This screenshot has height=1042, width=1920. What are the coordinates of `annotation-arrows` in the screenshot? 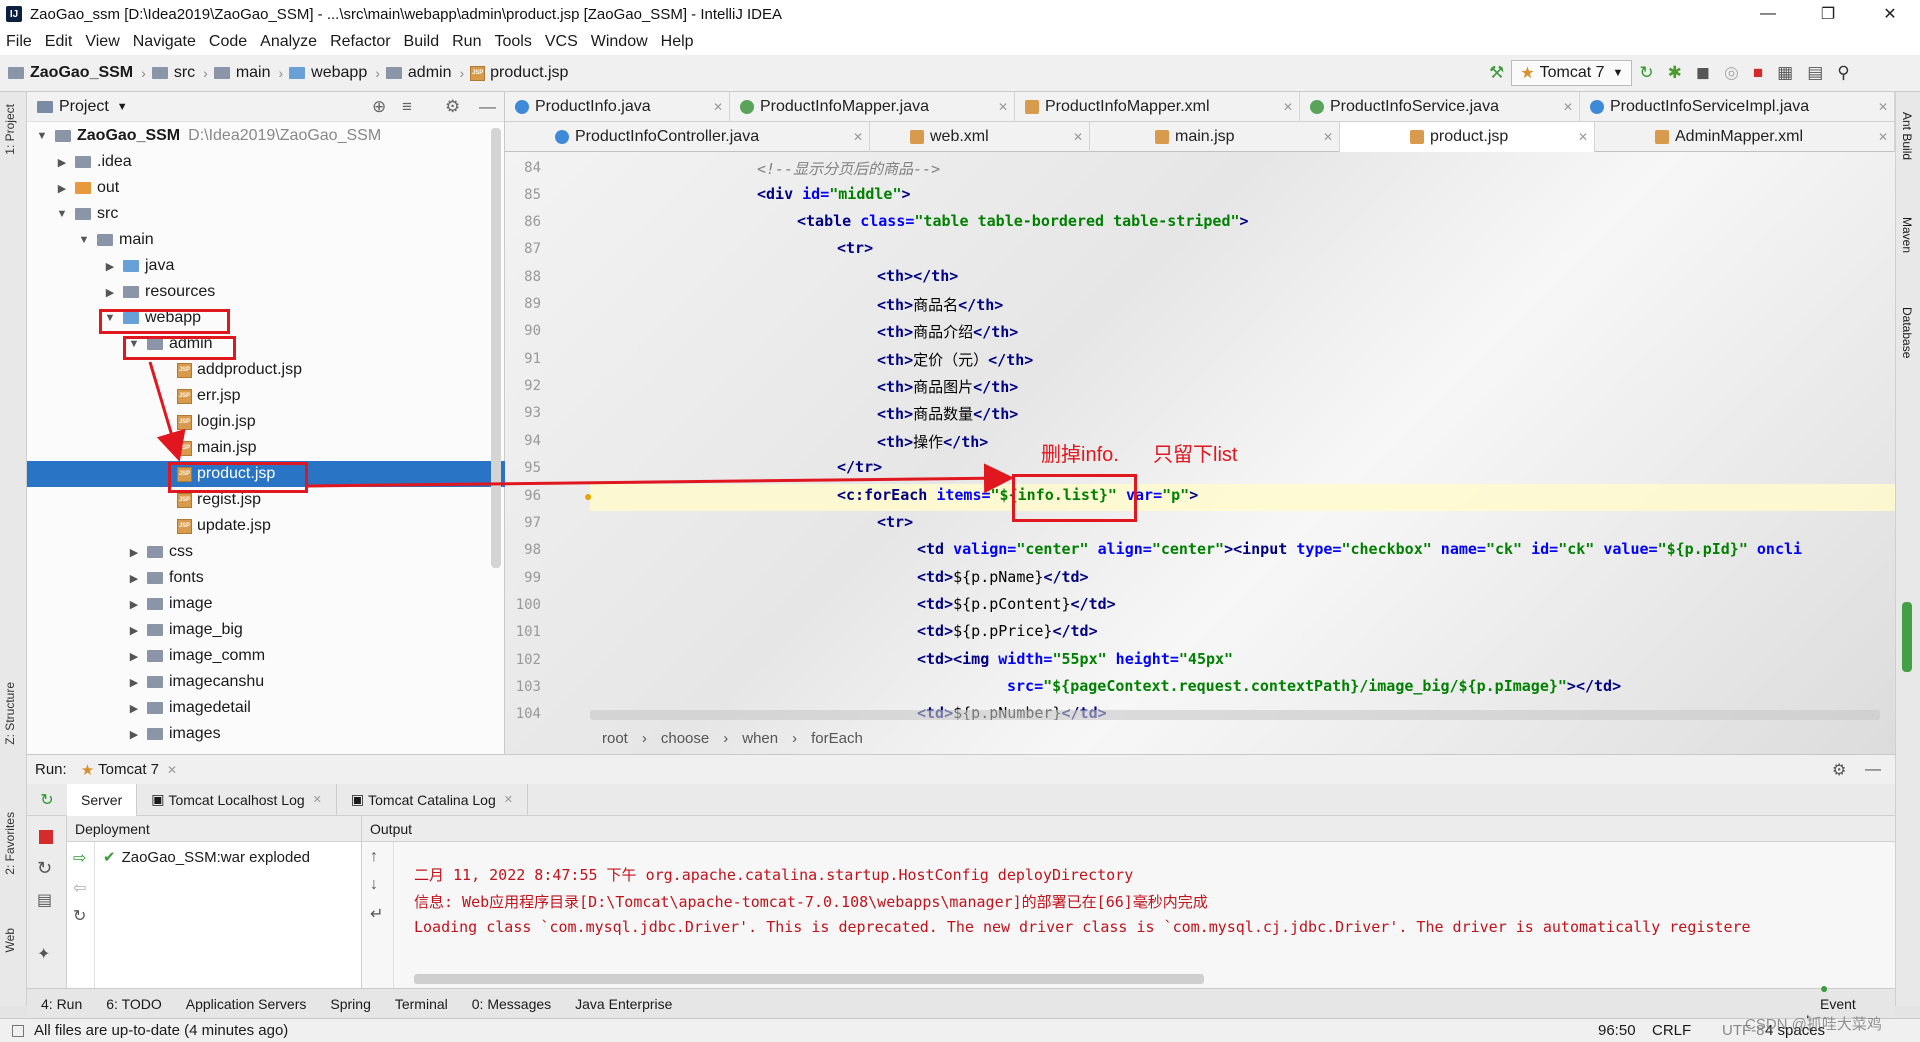 It's located at (581, 427).